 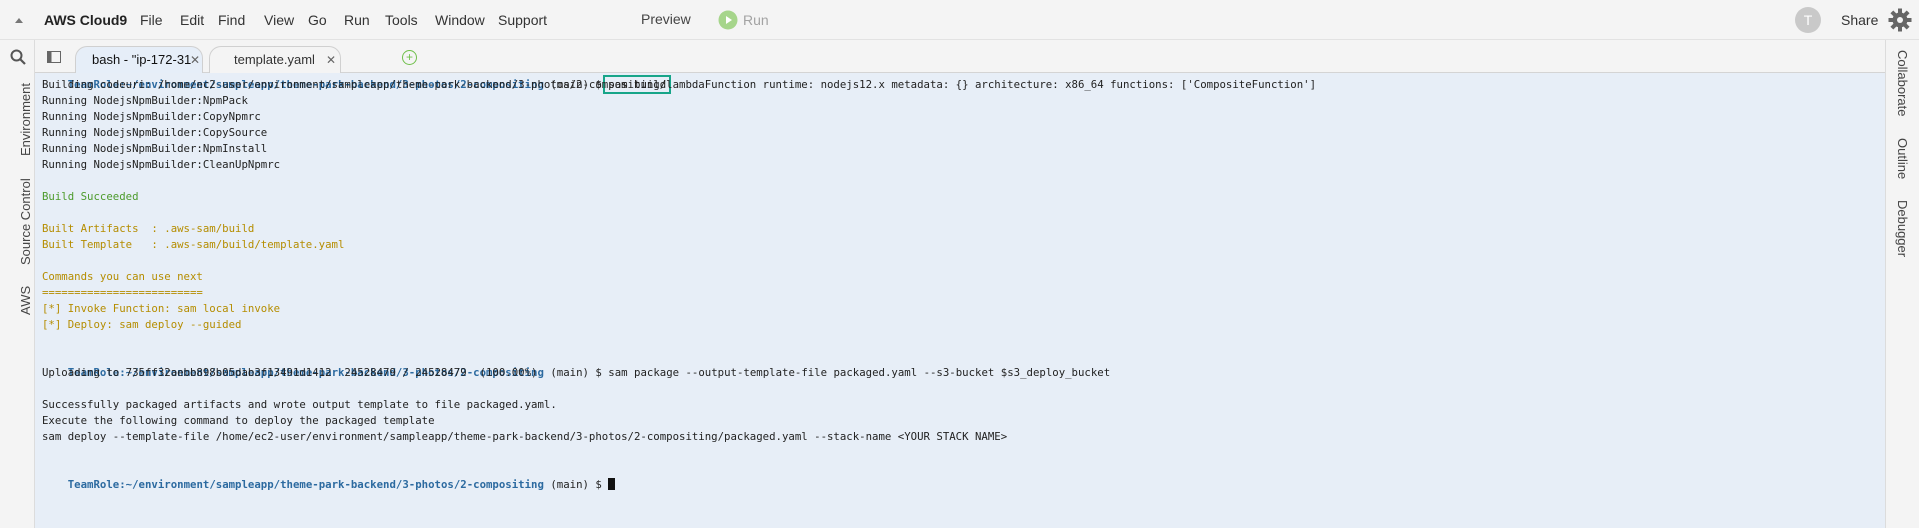 I want to click on menu-find: Find, so click(x=231, y=20).